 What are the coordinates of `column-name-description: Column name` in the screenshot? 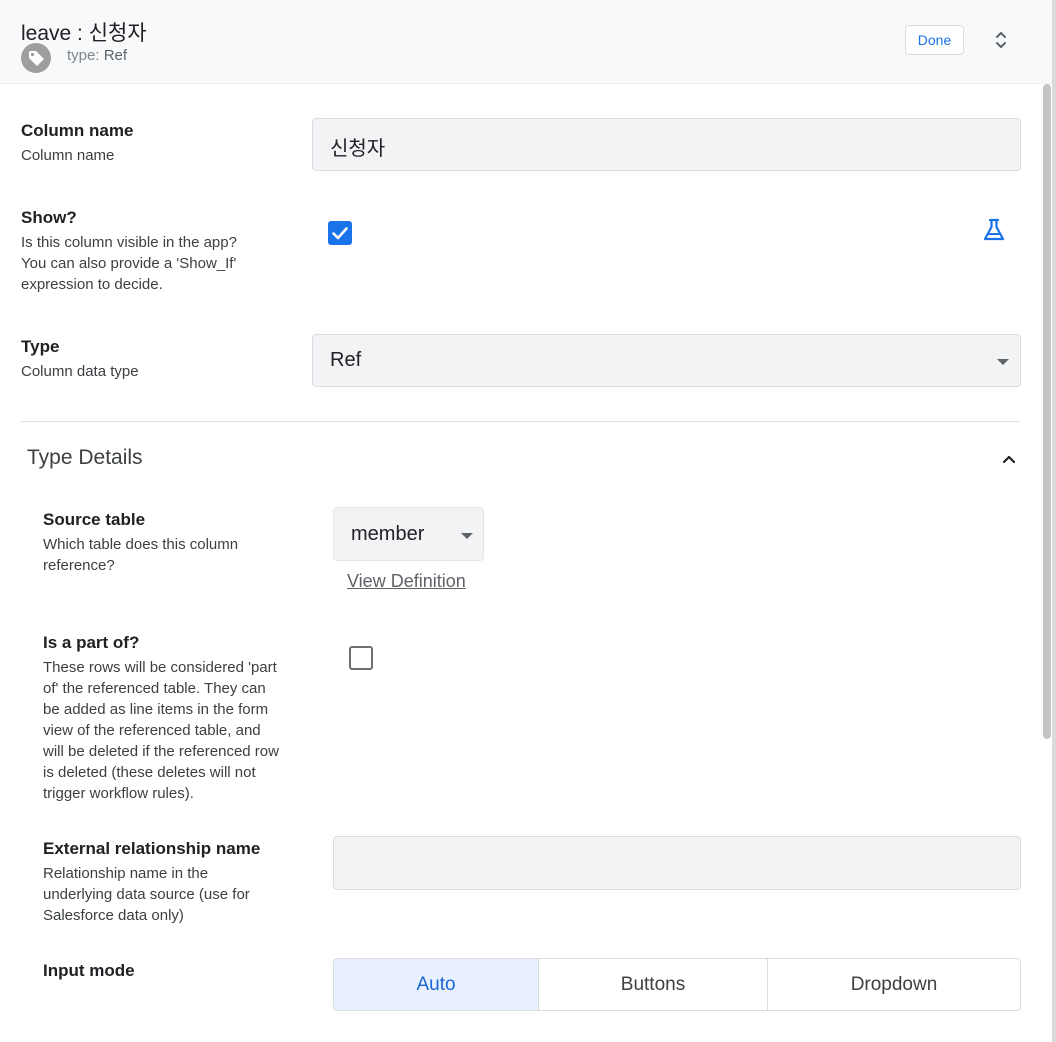 It's located at (68, 155).